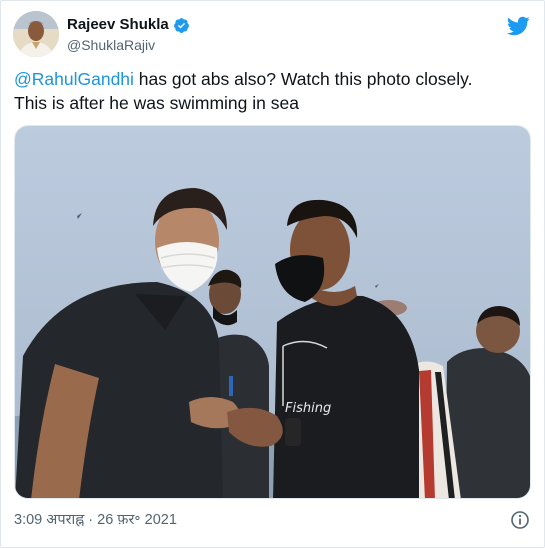  Describe the element at coordinates (272, 35) in the screenshot. I see `tweet-header: Rajeev Shukla @ShuklaRajiv` at that location.